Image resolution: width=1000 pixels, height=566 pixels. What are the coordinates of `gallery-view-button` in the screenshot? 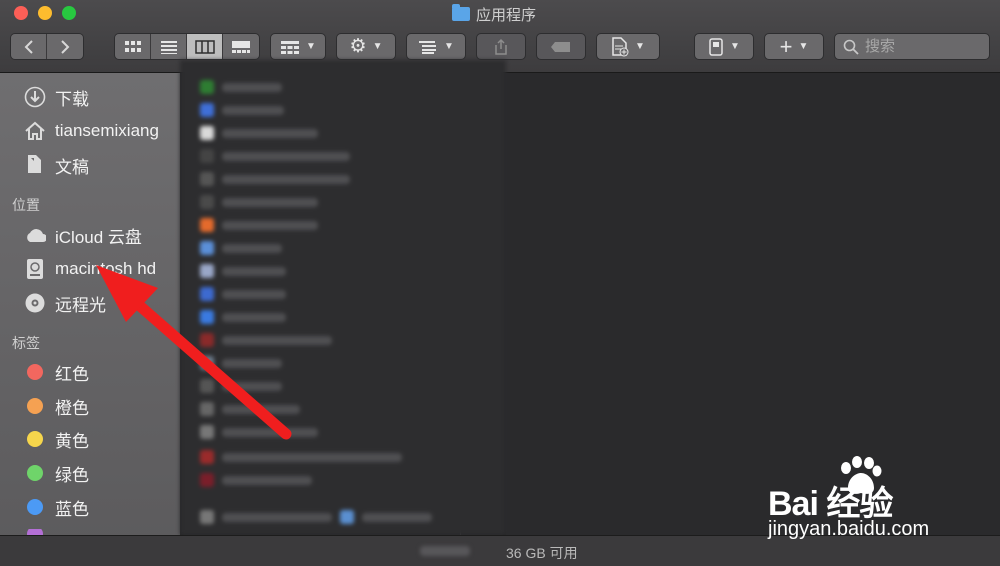 It's located at (241, 46).